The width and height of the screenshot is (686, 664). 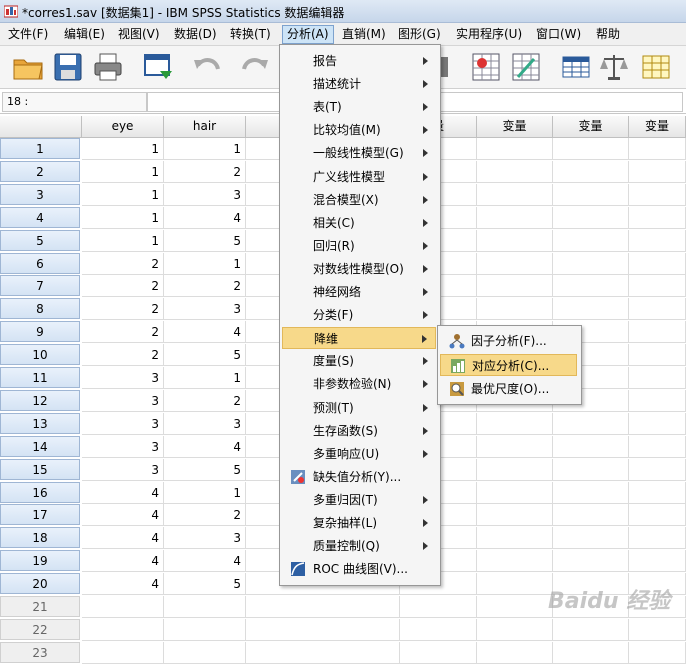 What do you see at coordinates (254, 67) in the screenshot?
I see `redo-icon` at bounding box center [254, 67].